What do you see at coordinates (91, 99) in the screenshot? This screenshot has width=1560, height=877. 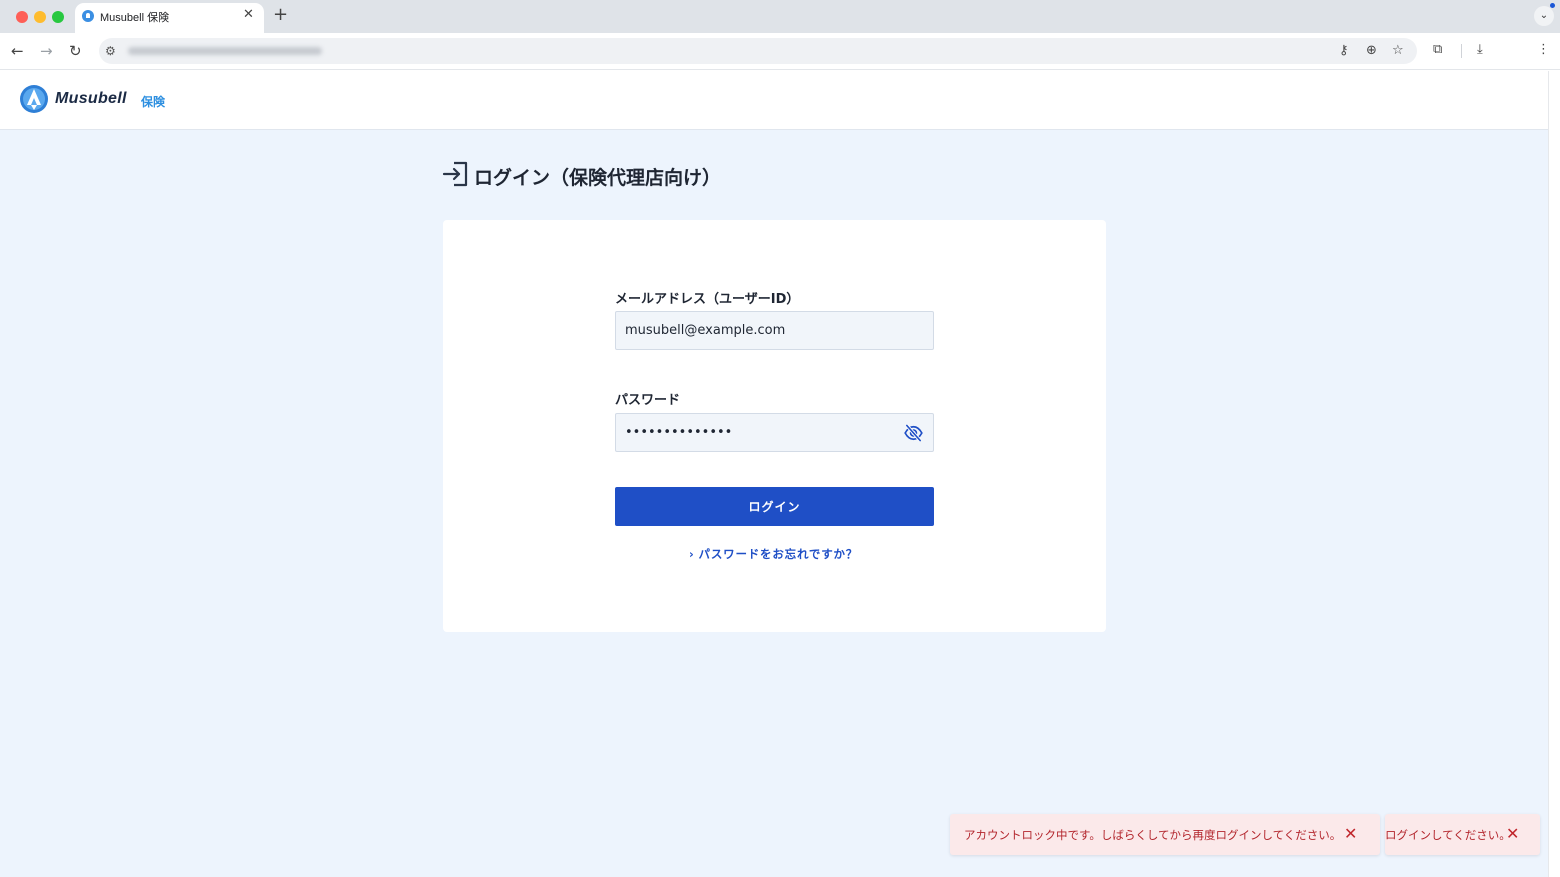 I see `logo-text: Musubell` at bounding box center [91, 99].